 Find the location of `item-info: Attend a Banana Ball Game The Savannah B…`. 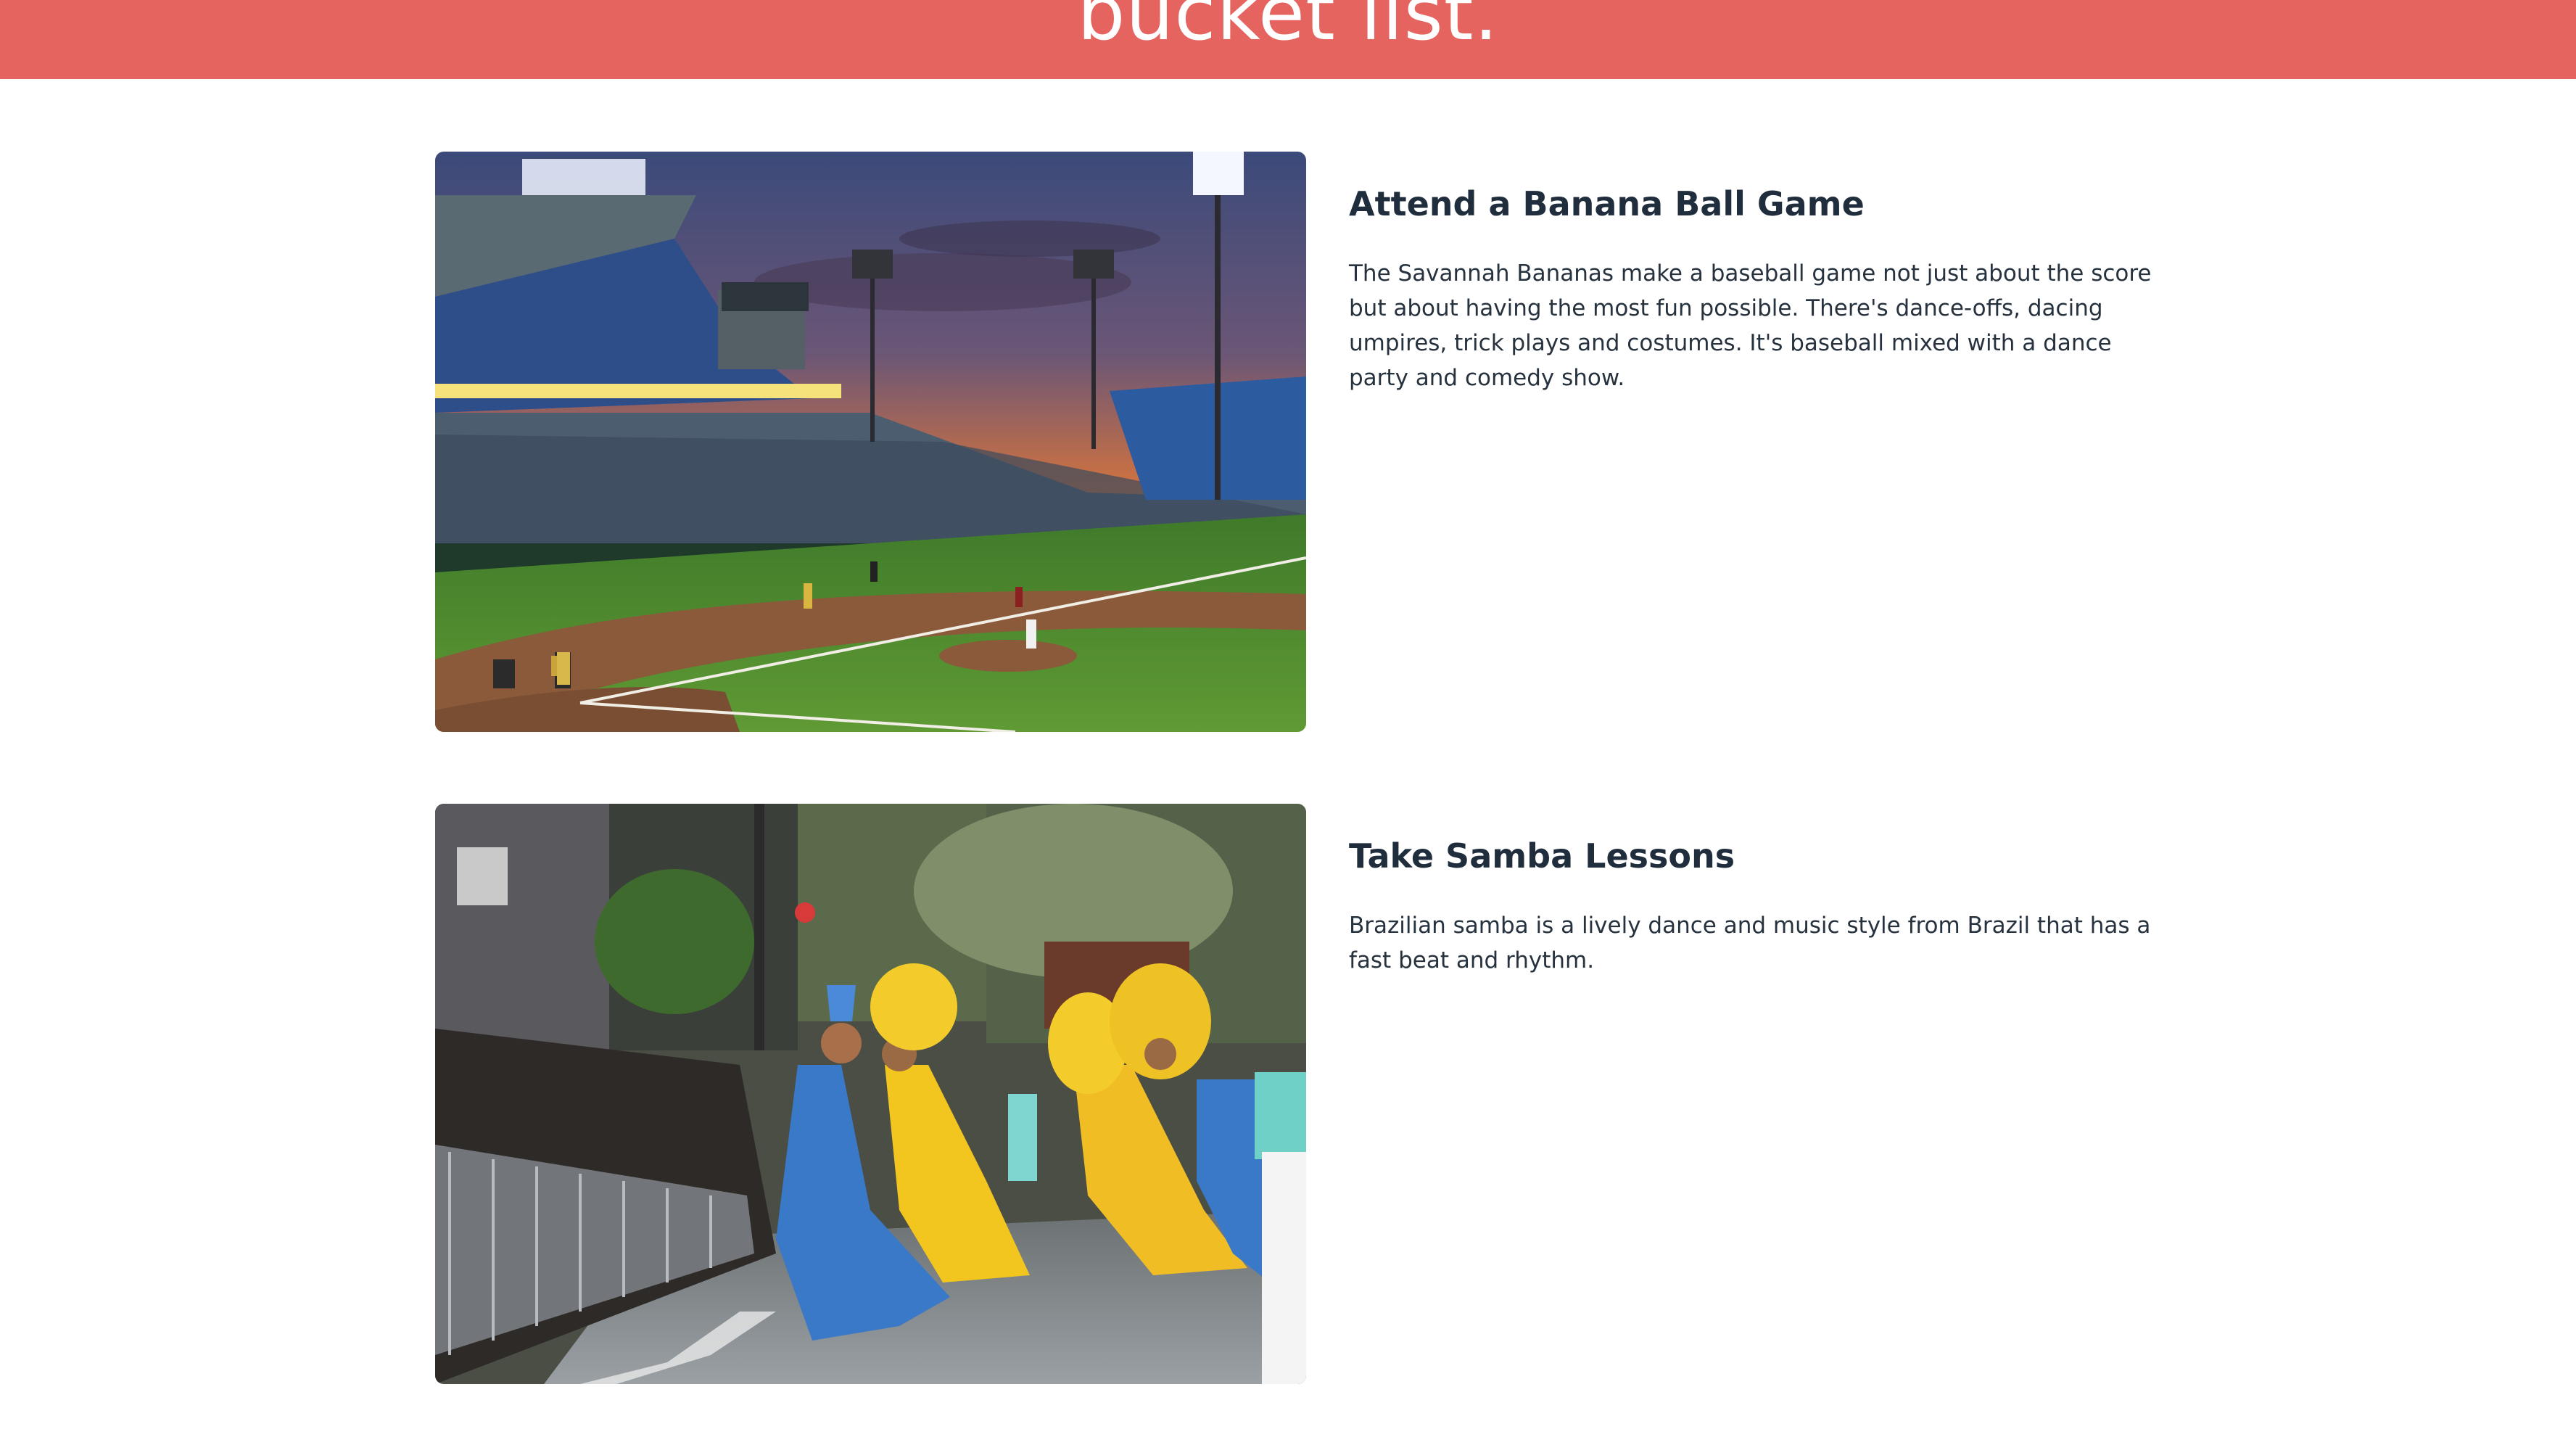

item-info: Attend a Banana Ball Game The Savannah B… is located at coordinates (1751, 289).